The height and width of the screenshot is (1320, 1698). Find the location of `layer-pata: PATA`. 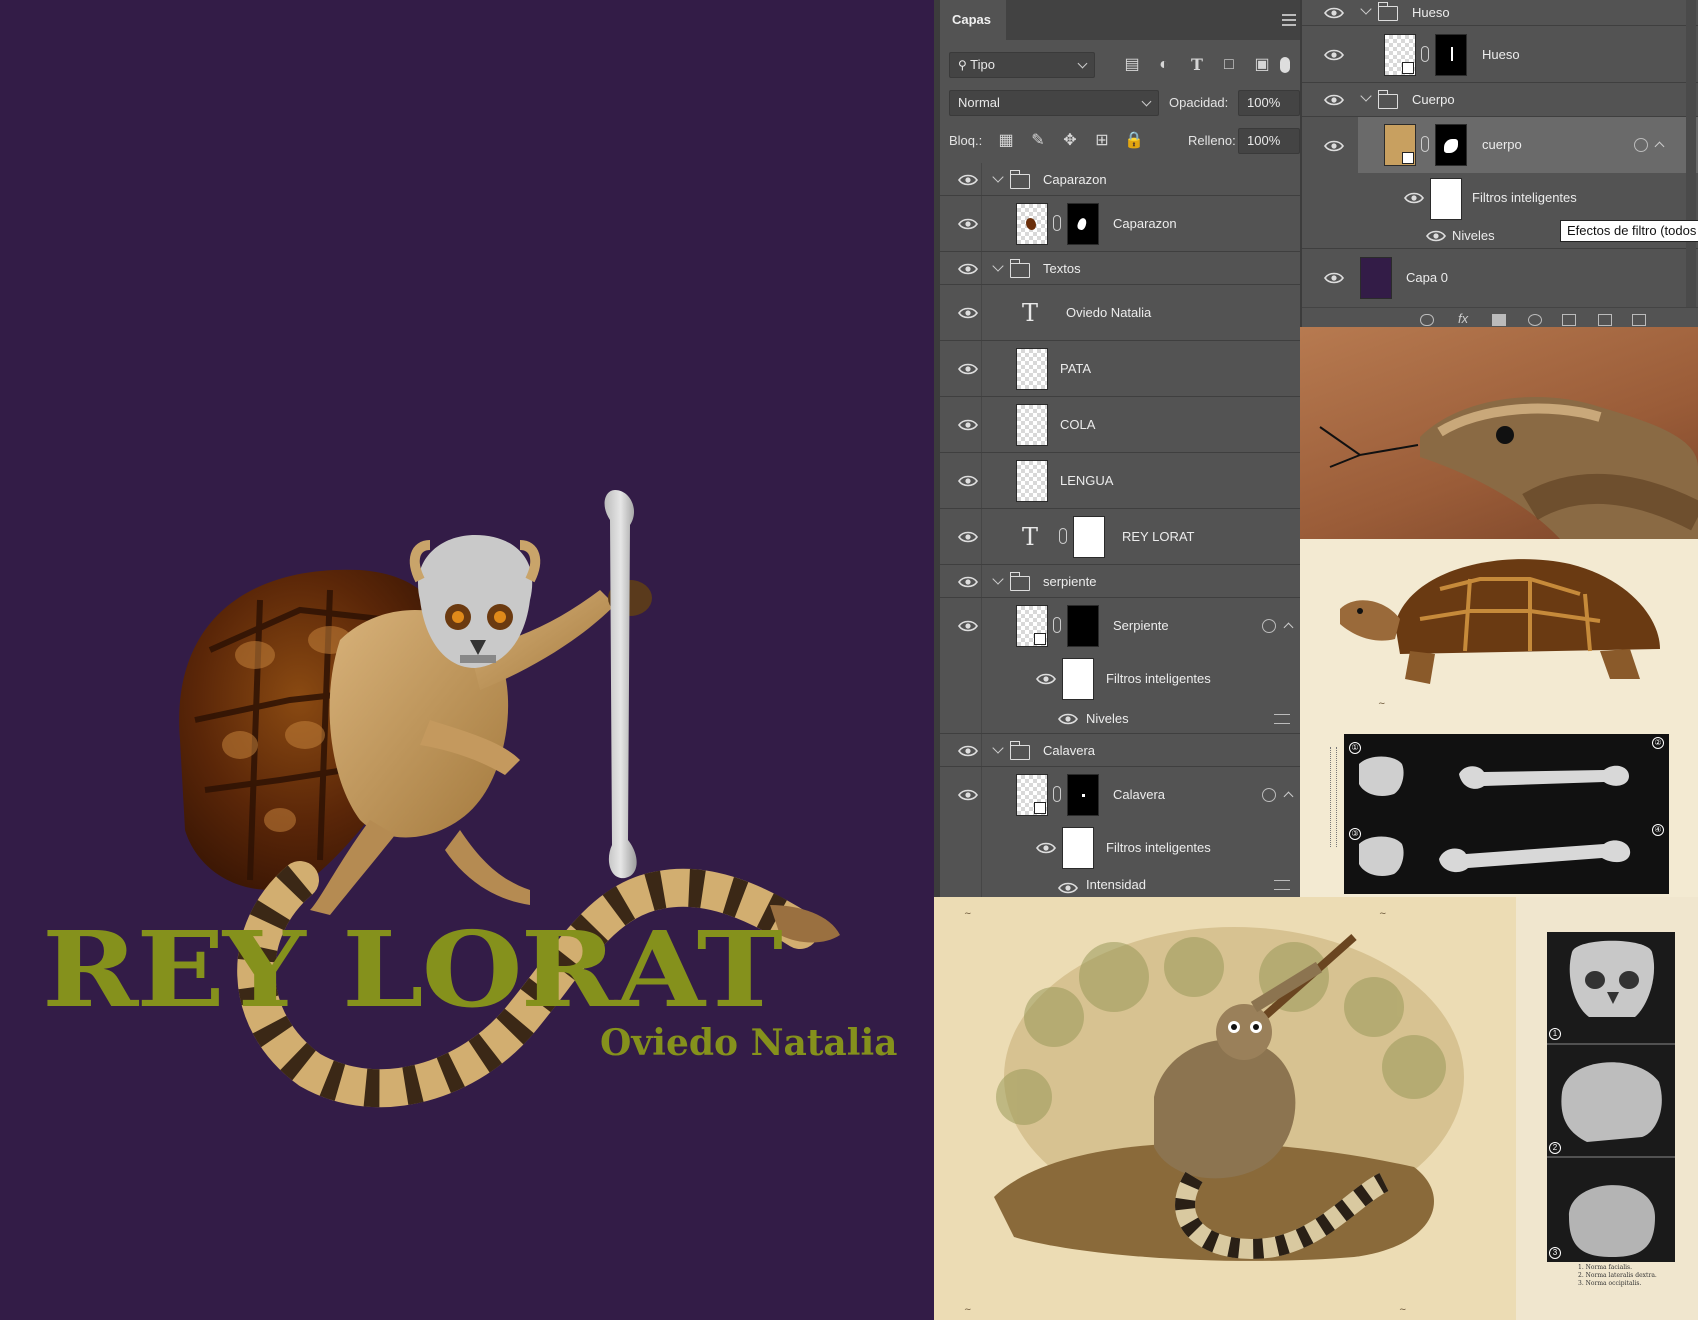

layer-pata: PATA is located at coordinates (1120, 369).